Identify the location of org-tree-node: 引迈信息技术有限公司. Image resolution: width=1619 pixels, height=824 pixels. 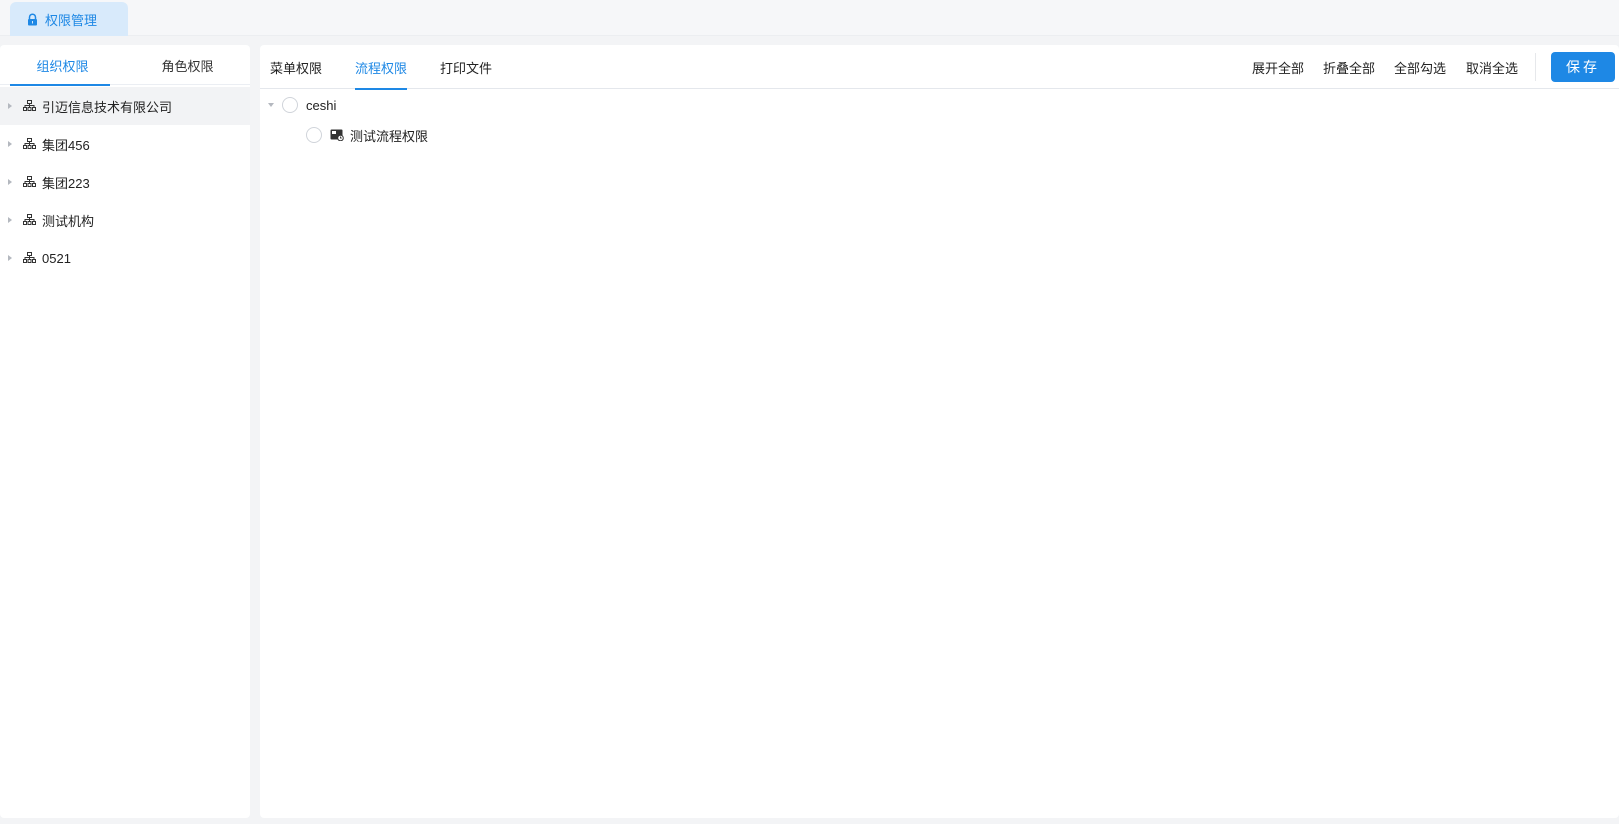
(125, 106).